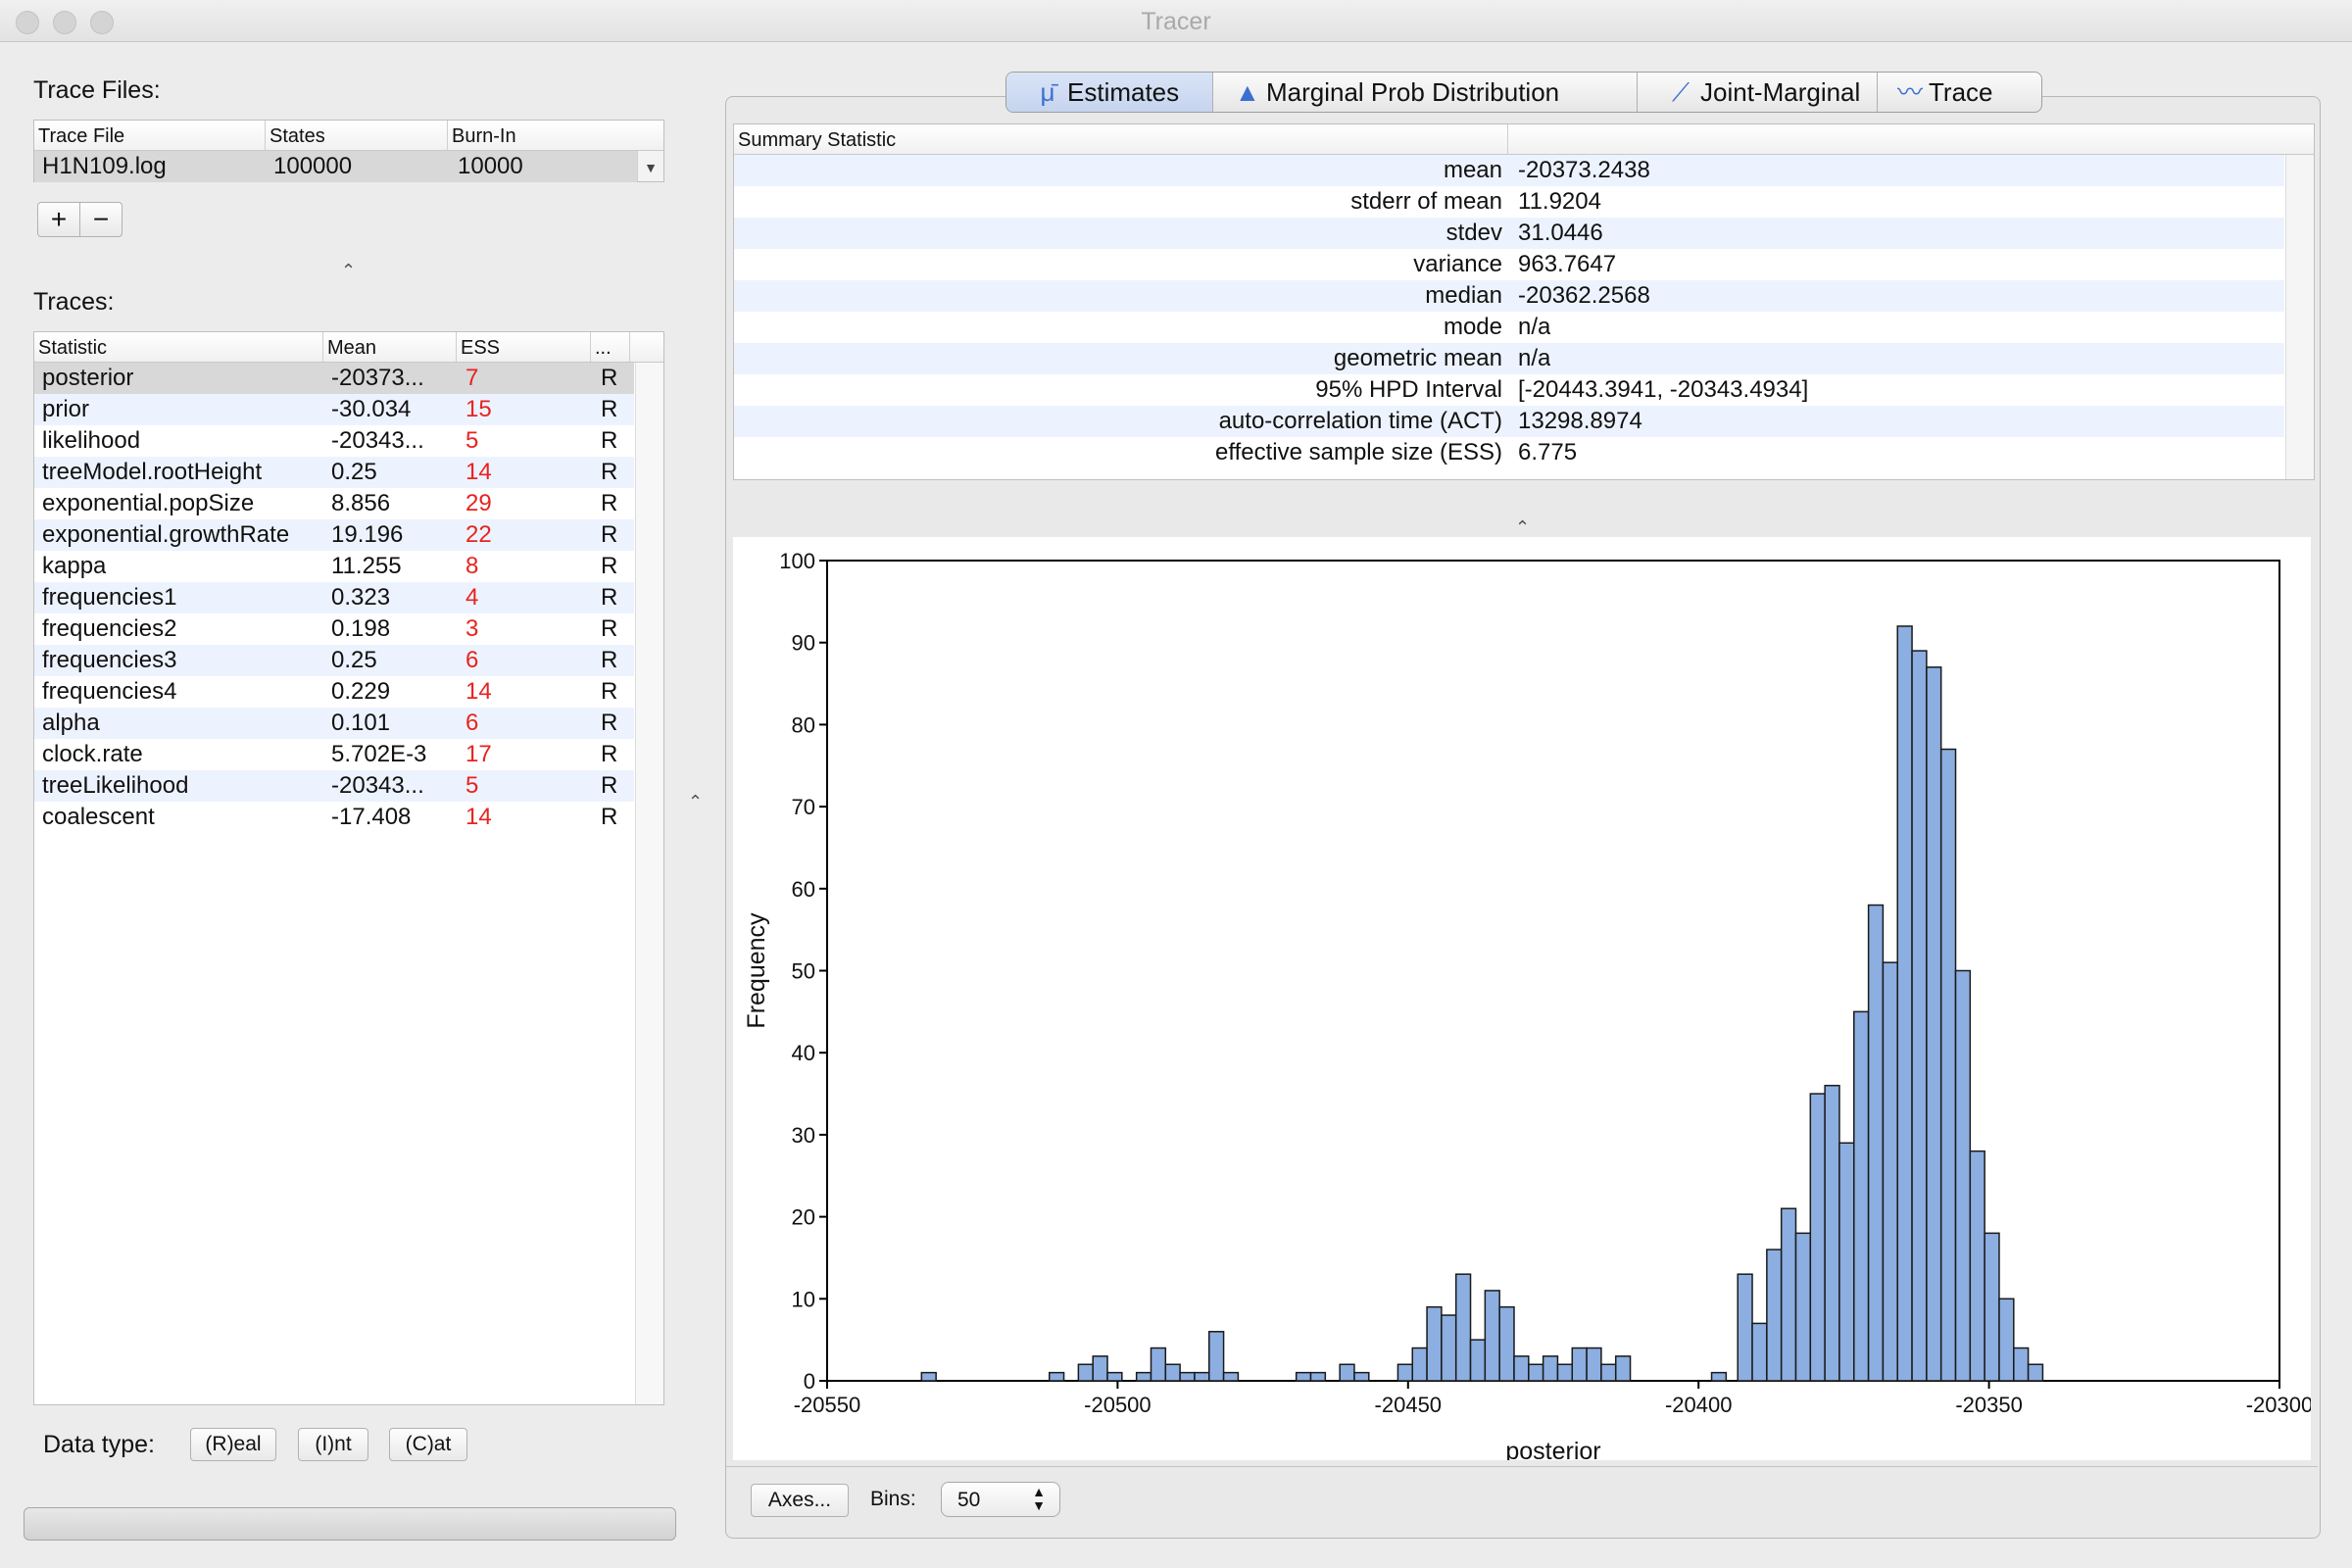 This screenshot has width=2352, height=1568. Describe the element at coordinates (1509, 233) in the screenshot. I see `summary-row: stdev 31.0446` at that location.